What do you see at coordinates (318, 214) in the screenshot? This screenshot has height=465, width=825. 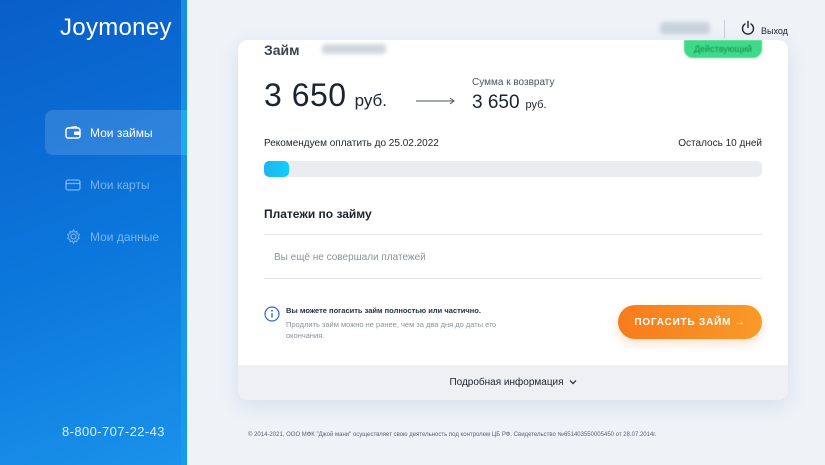 I see `payments-title: Платежи по займу` at bounding box center [318, 214].